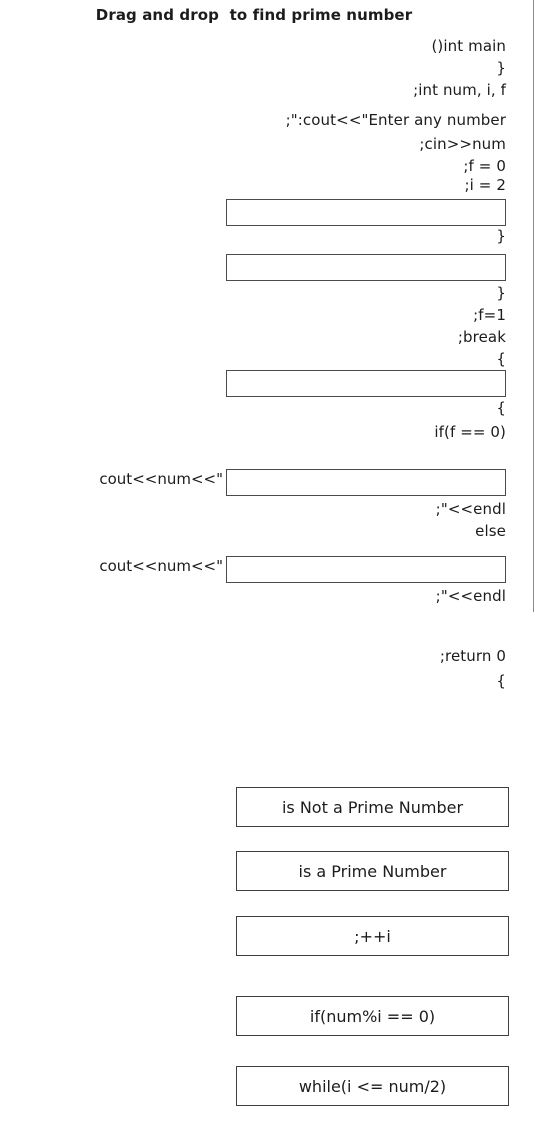  I want to click on code-line: else, so click(490, 531).